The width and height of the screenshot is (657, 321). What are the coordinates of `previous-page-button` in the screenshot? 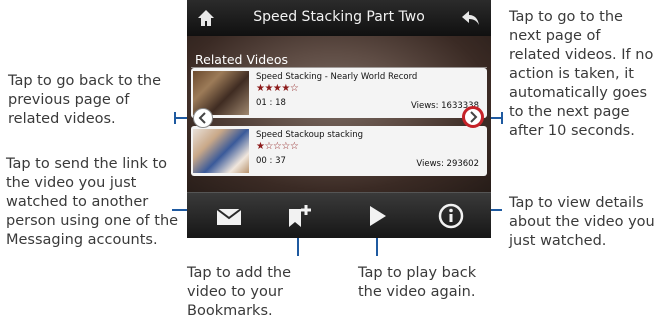 It's located at (203, 118).